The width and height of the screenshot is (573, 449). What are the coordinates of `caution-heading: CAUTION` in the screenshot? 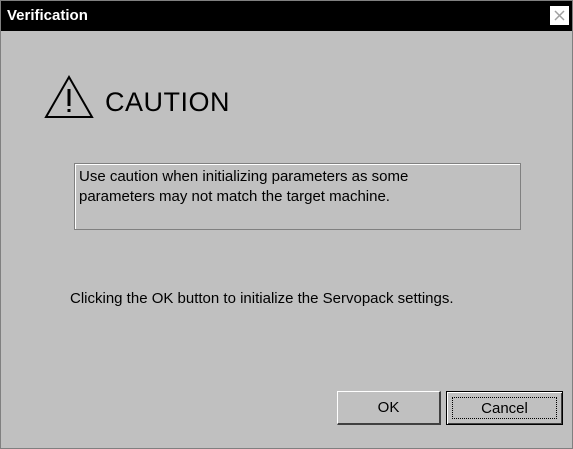 It's located at (167, 102).